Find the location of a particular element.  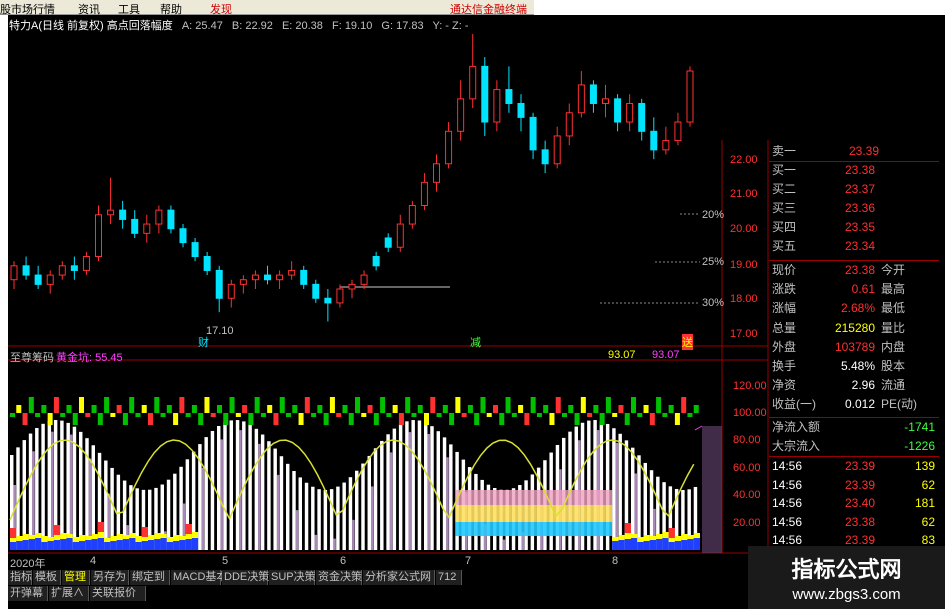

marker-finance: 财 is located at coordinates (203, 342).